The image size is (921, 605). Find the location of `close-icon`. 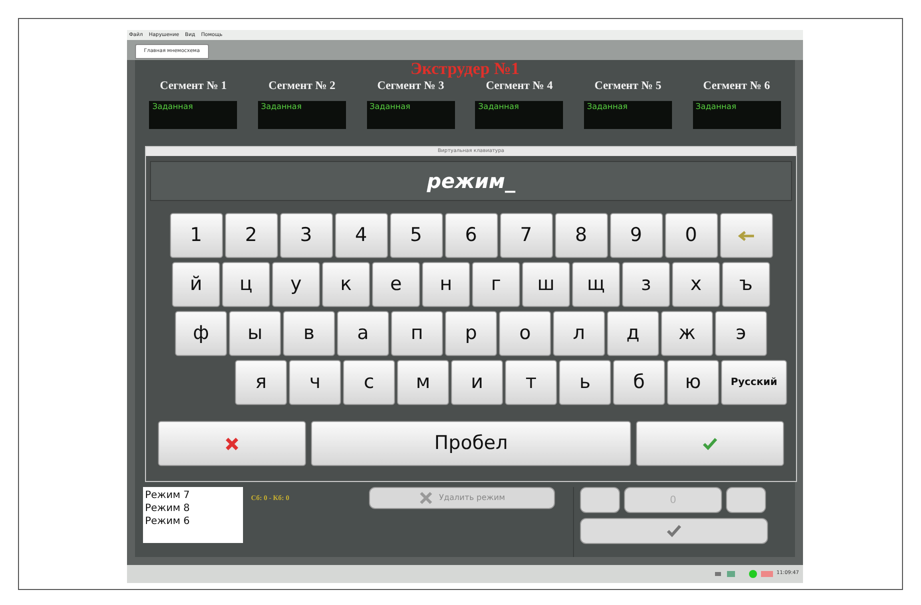

close-icon is located at coordinates (232, 443).